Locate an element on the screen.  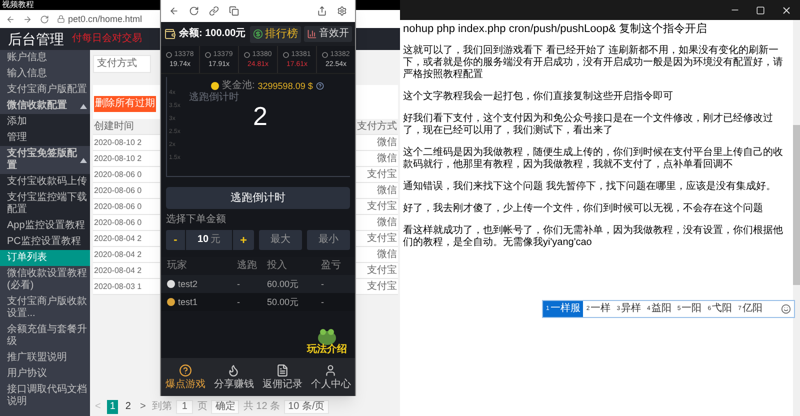
sidebar-item: 添加 is located at coordinates (45, 122).